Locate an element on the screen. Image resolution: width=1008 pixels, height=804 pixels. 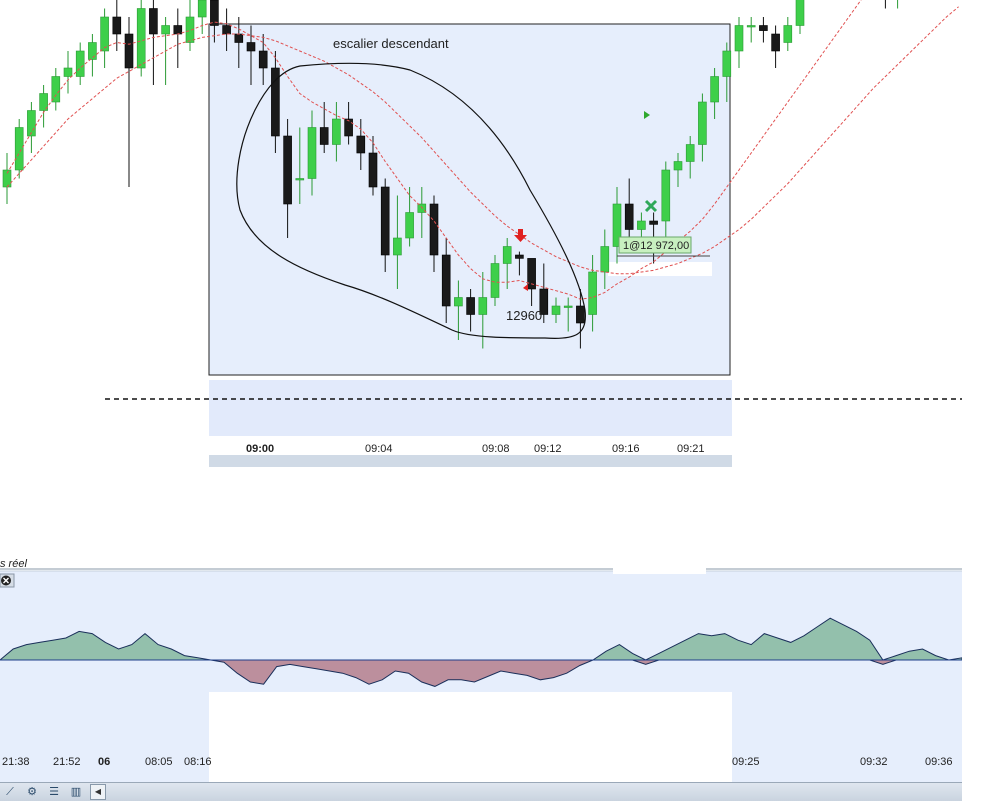
close-icon is located at coordinates (7, 580).